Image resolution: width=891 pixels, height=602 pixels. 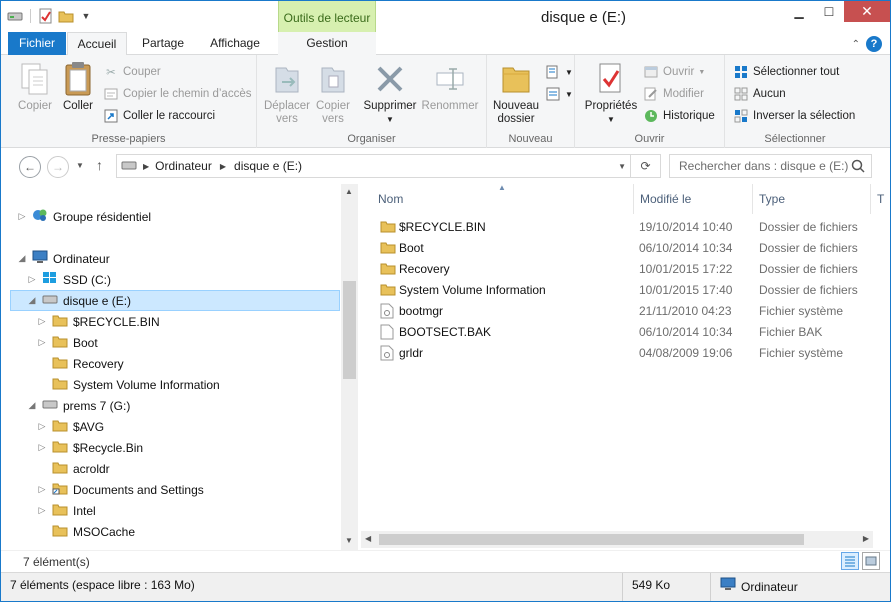 I want to click on minimize-button: ▁, so click(x=799, y=11).